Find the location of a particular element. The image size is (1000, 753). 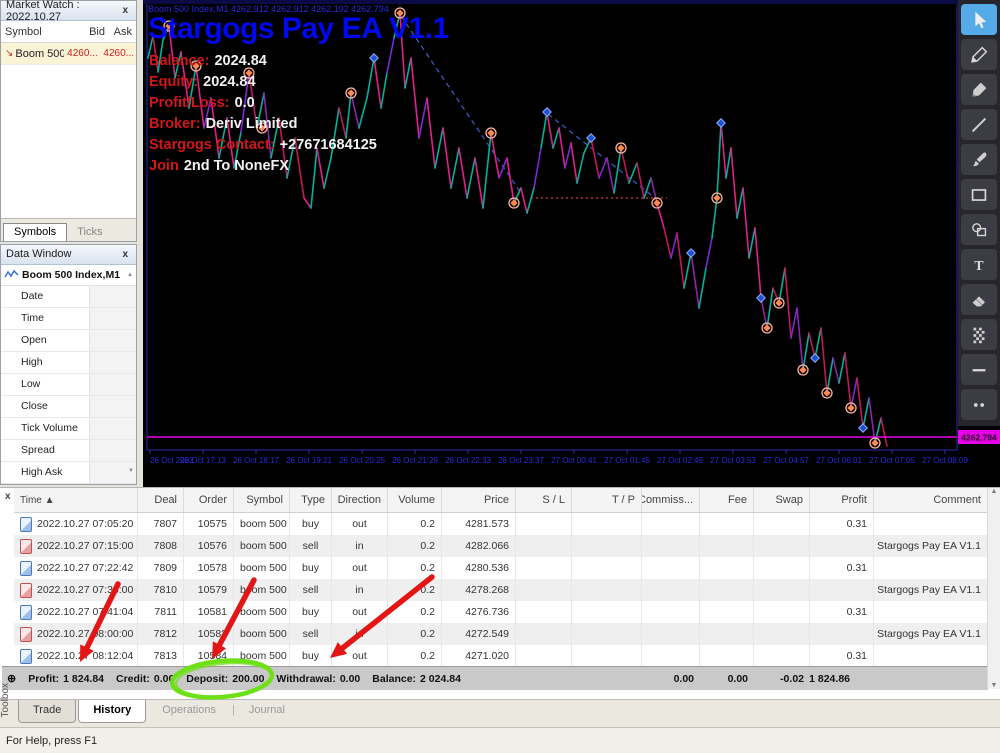

column-ask: Ask is located at coordinates (122, 32).